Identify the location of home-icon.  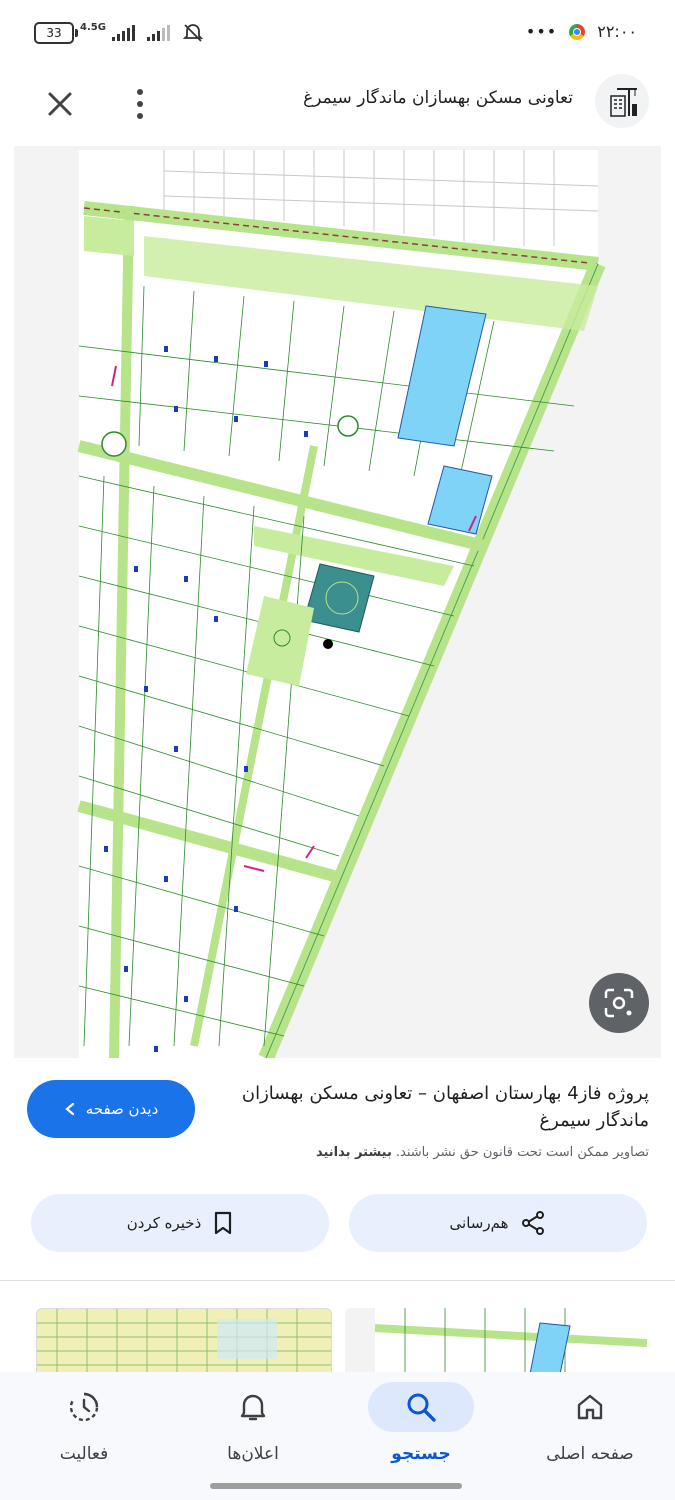
(590, 1407).